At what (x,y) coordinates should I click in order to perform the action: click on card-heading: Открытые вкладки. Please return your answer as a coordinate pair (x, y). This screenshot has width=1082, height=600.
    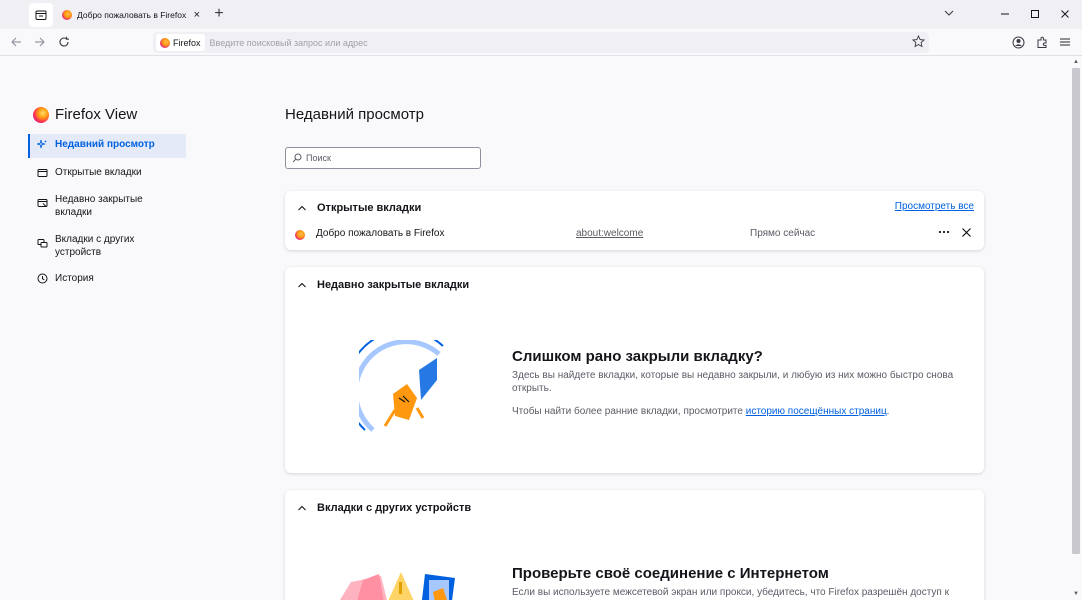
    Looking at the image, I should click on (369, 208).